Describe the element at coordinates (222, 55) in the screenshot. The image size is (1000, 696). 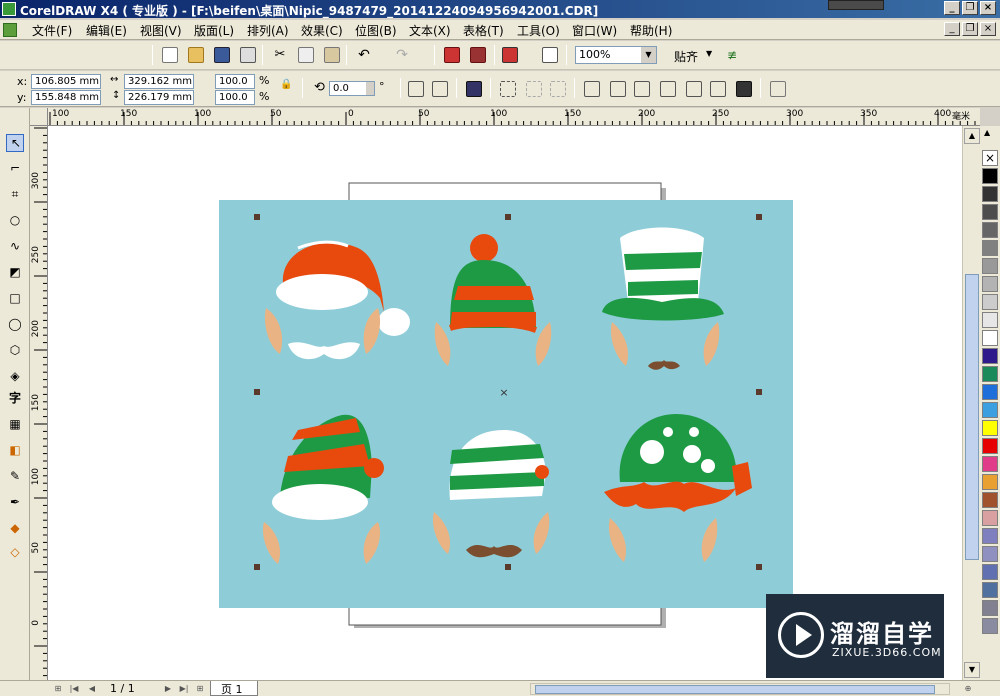
I see `save-icon` at that location.